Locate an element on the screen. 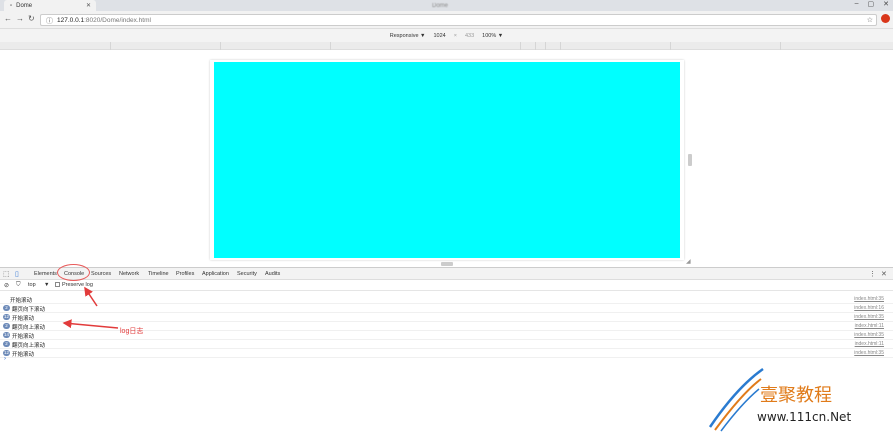  console-row: 2 翻页向下滚动 index.html:16 is located at coordinates (446, 308).